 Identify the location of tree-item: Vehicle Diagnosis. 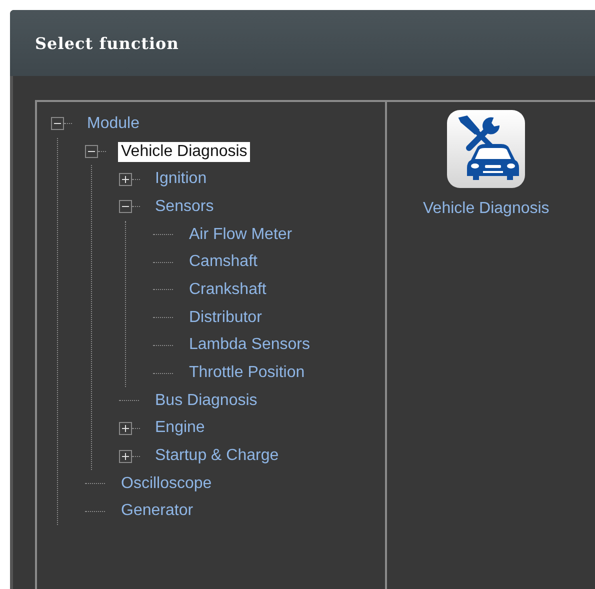
(184, 152).